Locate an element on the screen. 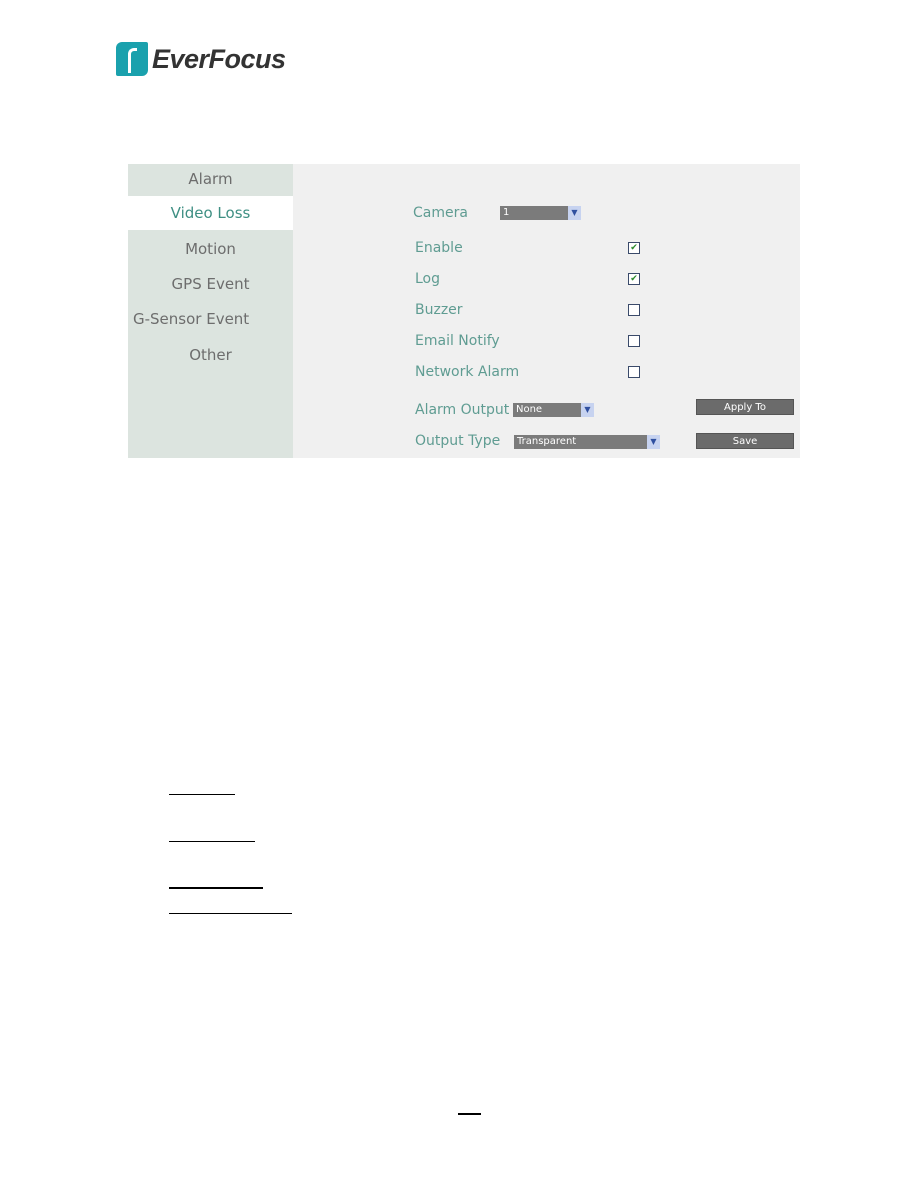 Image resolution: width=918 pixels, height=1188 pixels. log-checkbox: ✔ is located at coordinates (634, 279).